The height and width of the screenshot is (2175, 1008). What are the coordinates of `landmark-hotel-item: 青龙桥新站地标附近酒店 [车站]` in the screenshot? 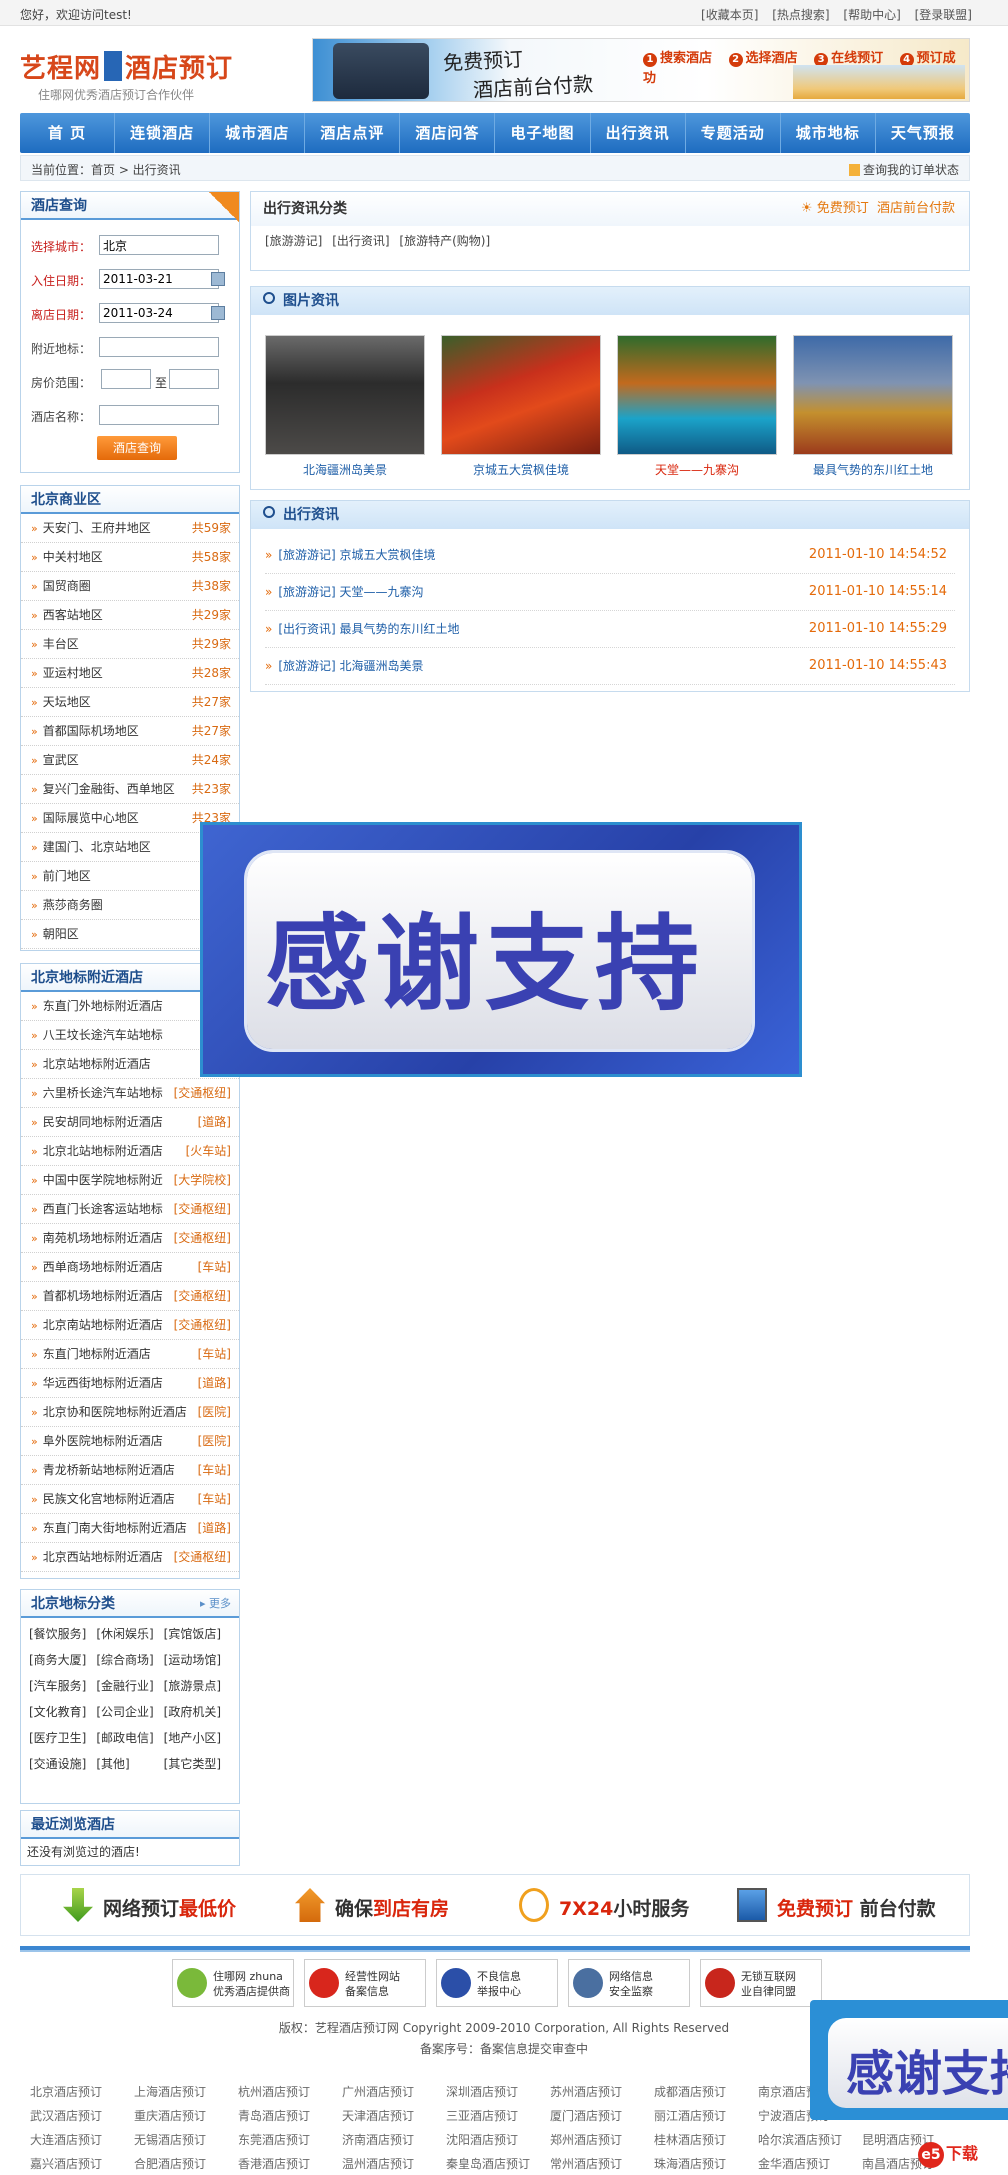 It's located at (130, 1470).